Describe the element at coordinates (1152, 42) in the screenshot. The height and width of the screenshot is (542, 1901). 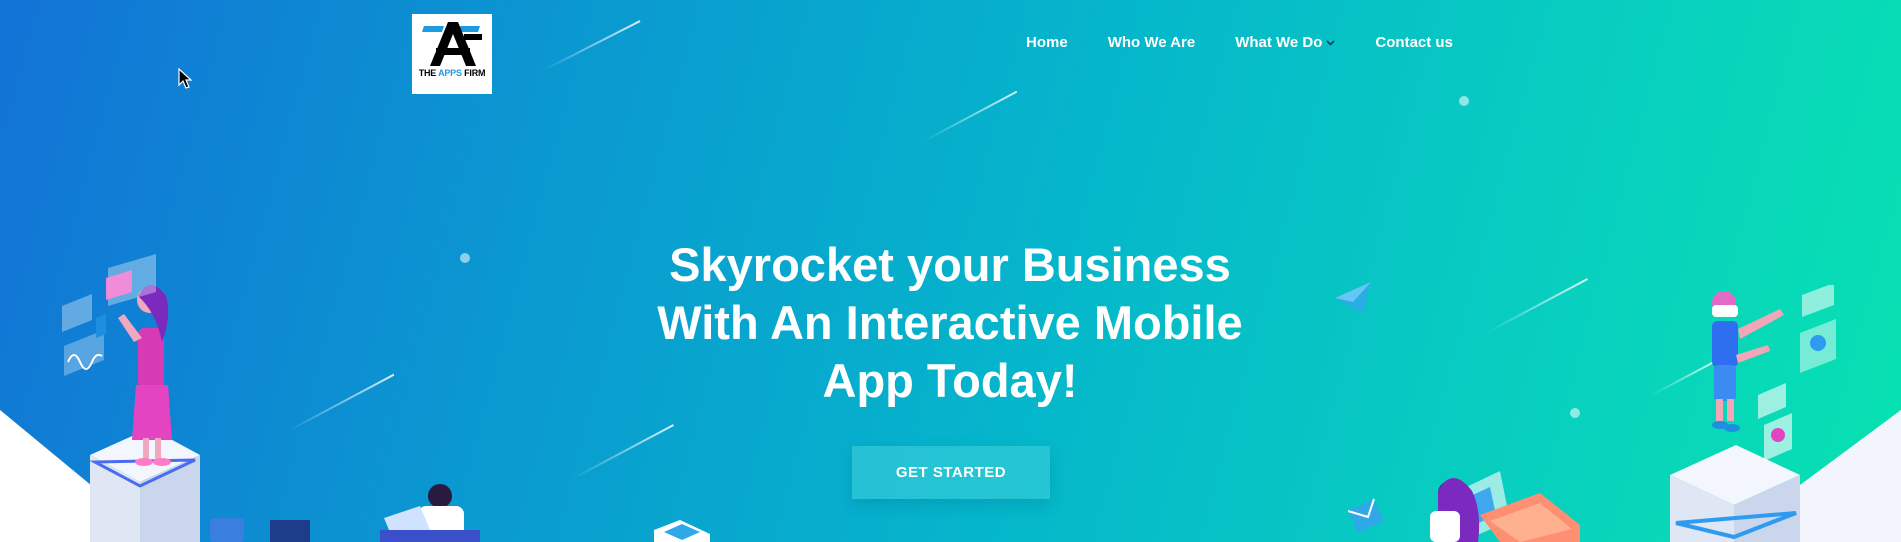
I see `nav-who-we-are: Who We Are` at that location.